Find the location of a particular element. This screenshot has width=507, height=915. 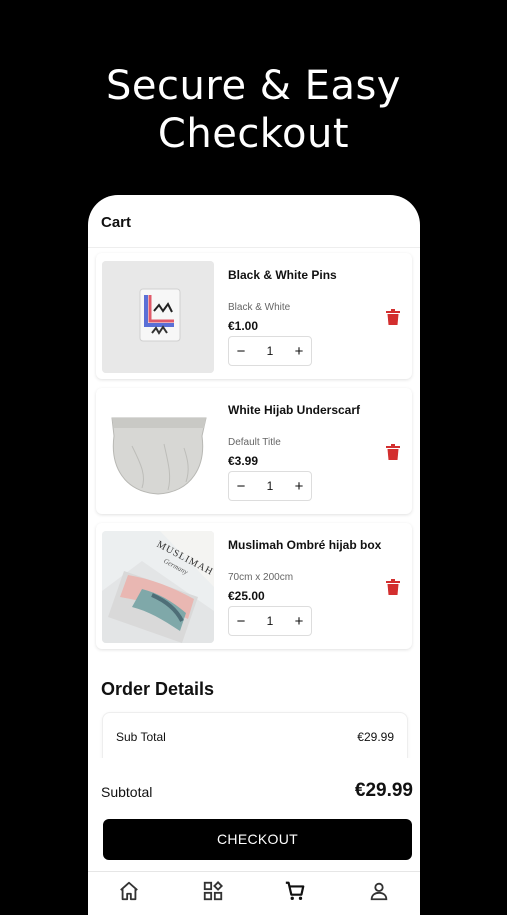

subtotal-row-value: €29.99 is located at coordinates (375, 737).